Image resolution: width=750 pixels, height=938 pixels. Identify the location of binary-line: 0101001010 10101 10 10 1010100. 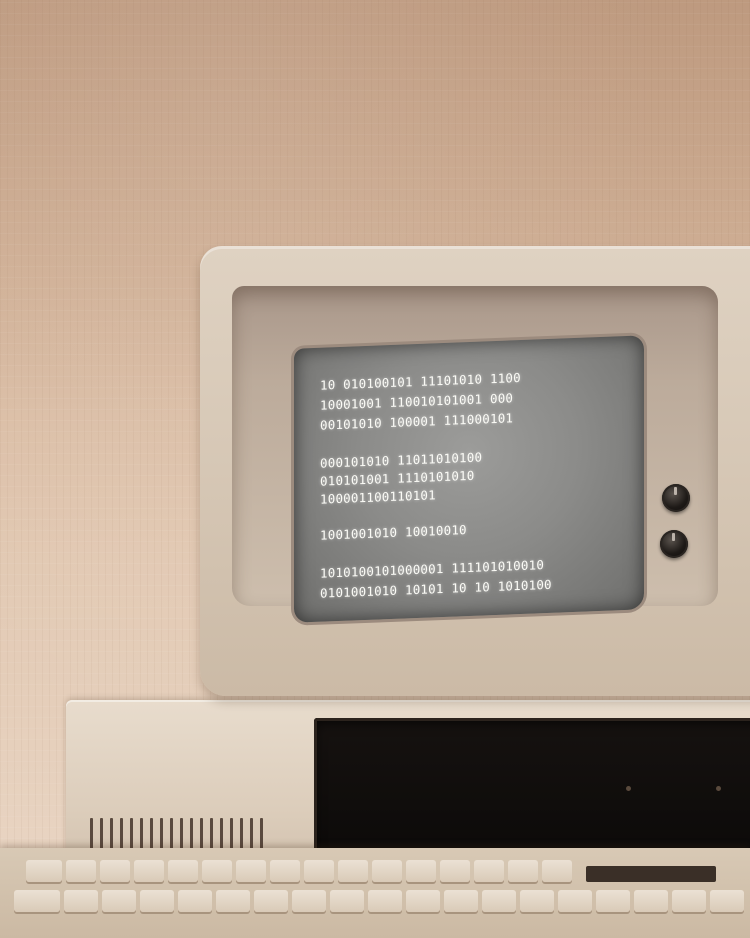
(436, 588).